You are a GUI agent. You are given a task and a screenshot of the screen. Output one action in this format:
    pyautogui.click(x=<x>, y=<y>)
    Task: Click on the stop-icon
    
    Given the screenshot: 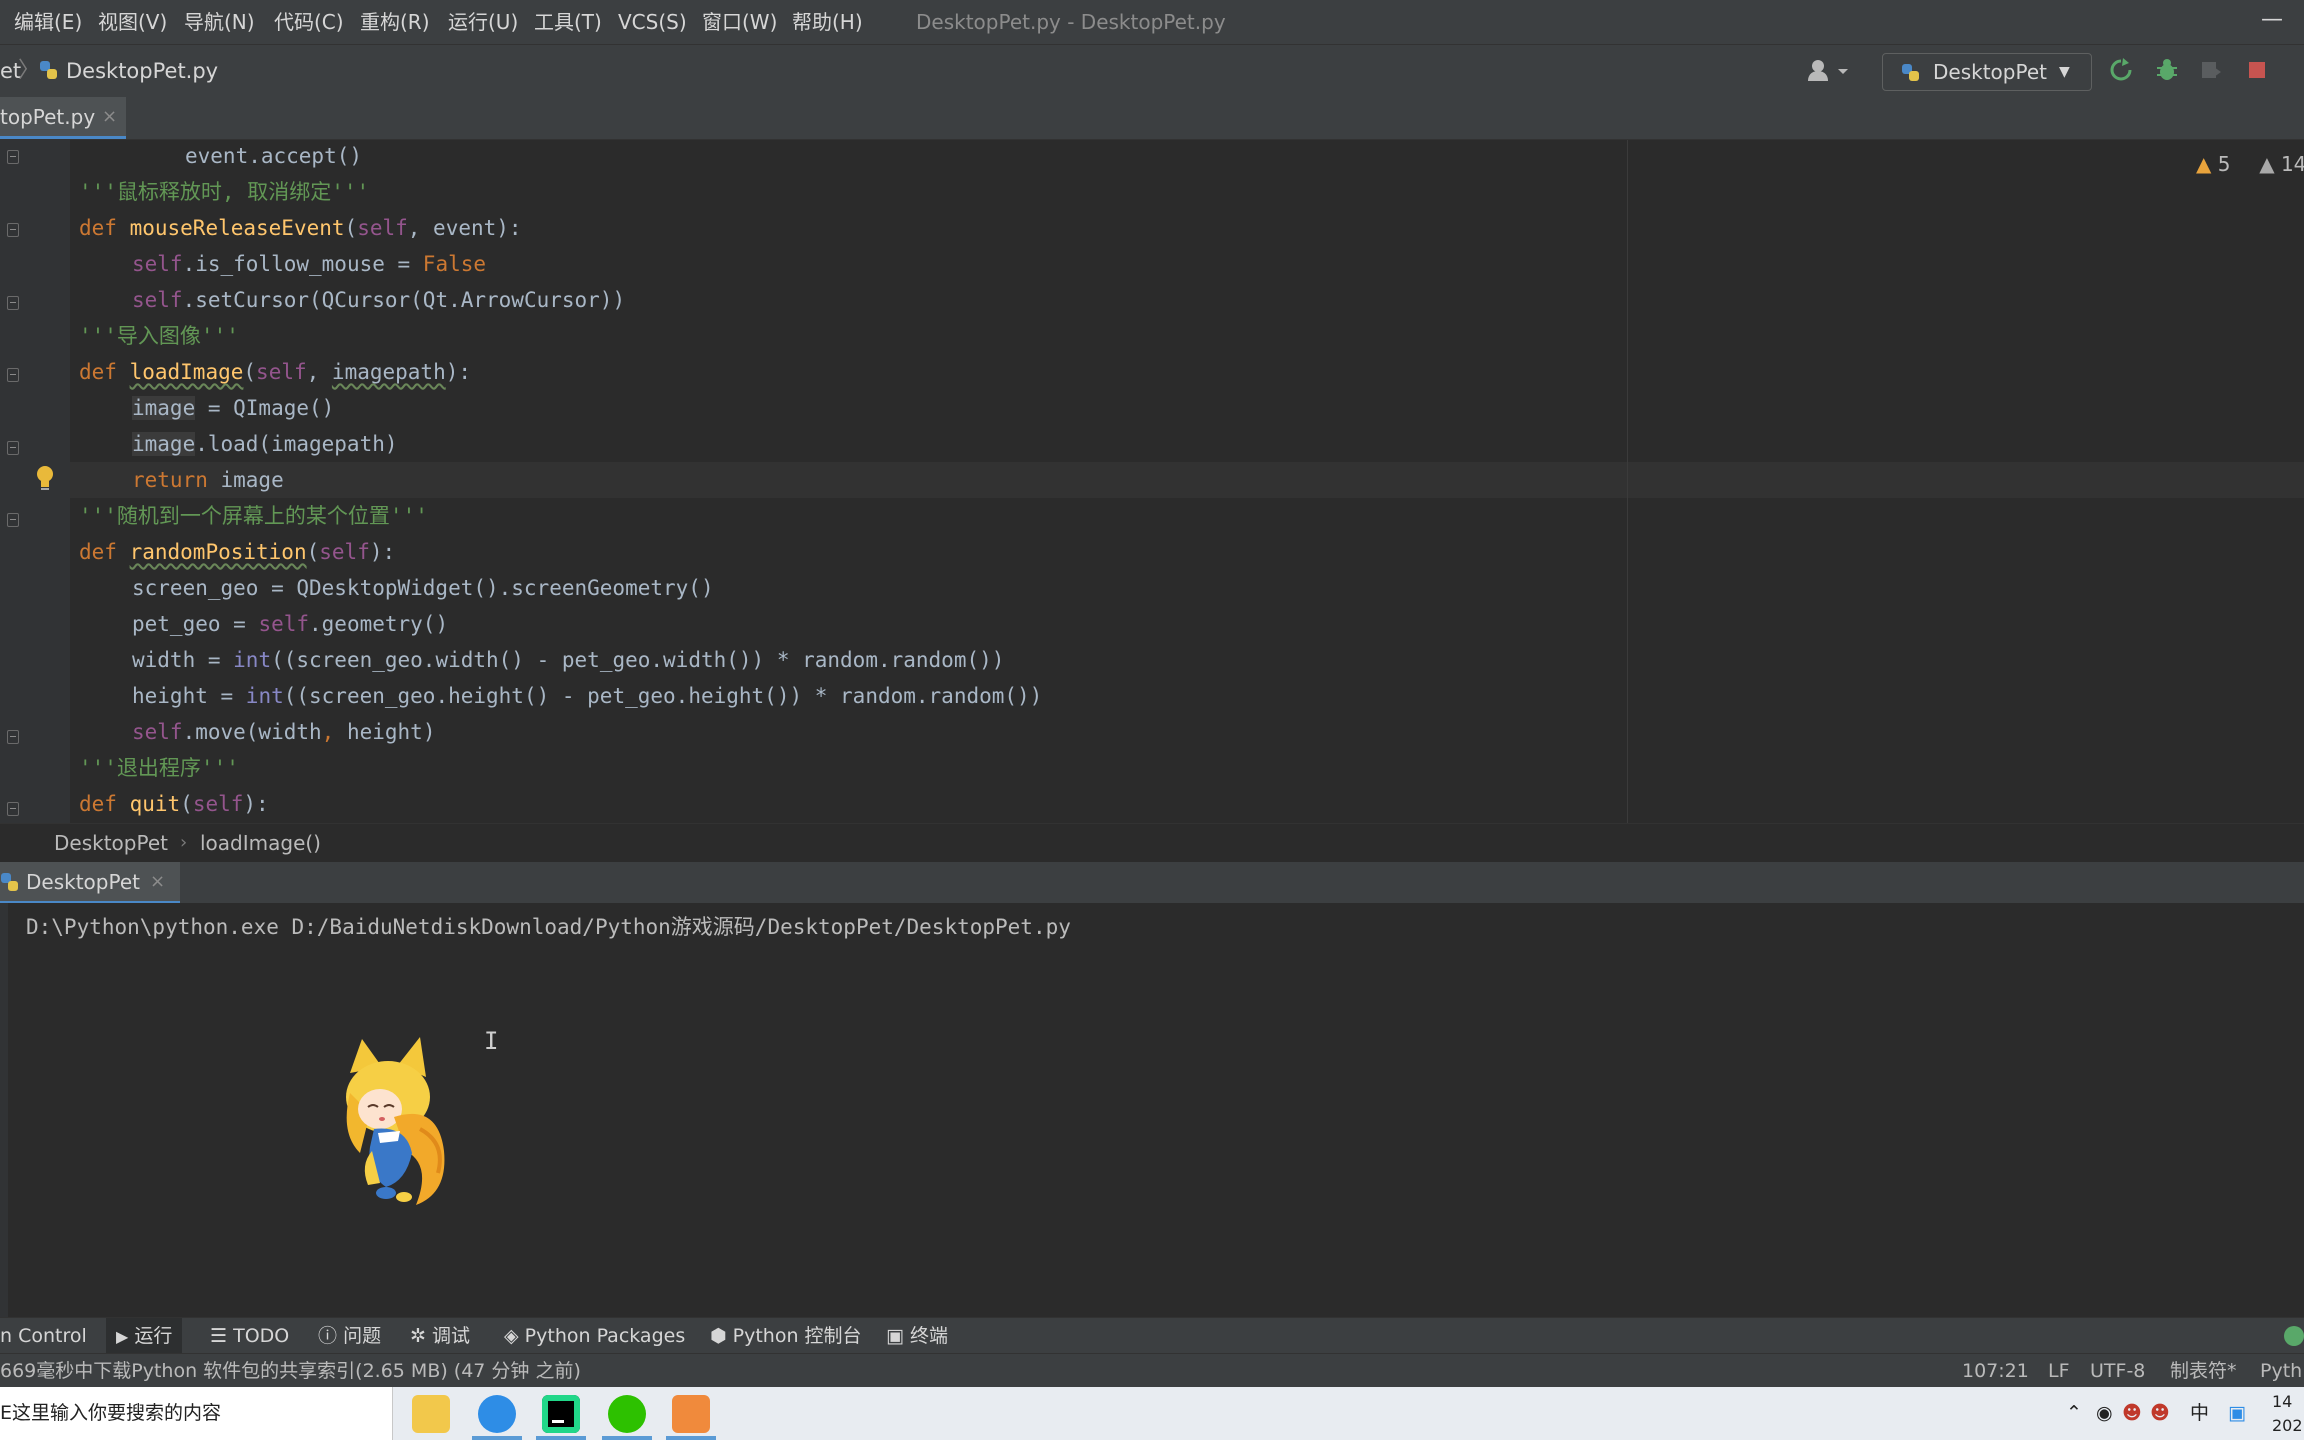 What is the action you would take?
    pyautogui.click(x=2257, y=70)
    